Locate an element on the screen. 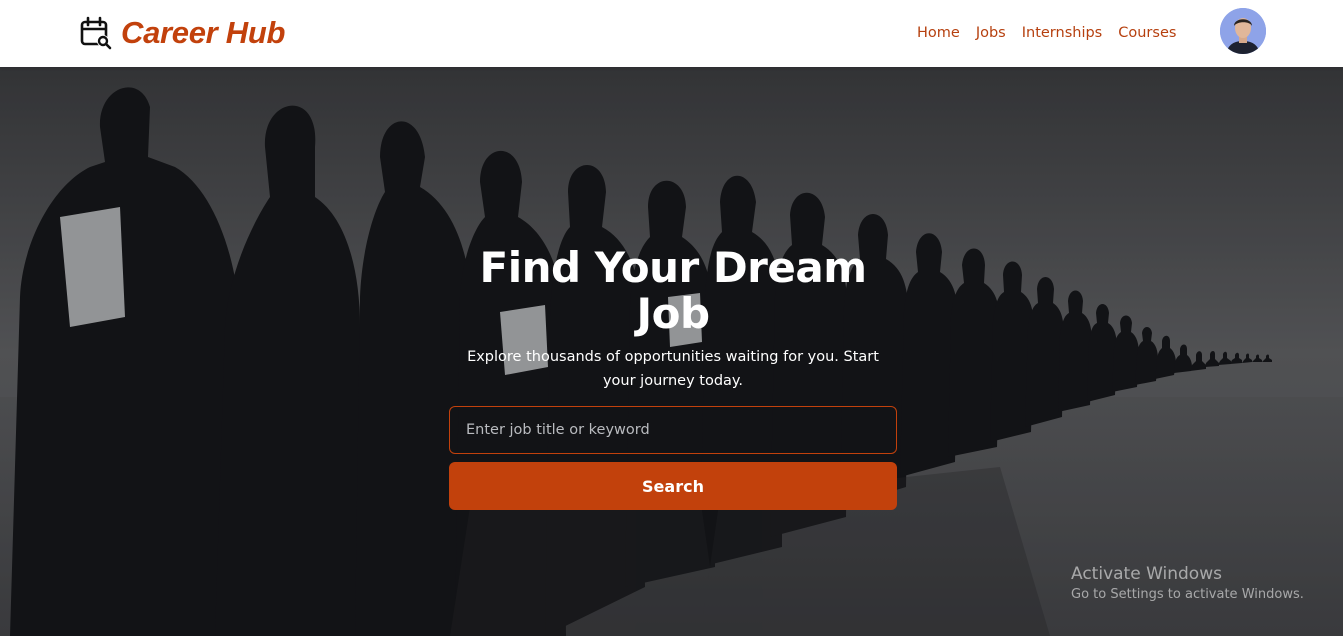 This screenshot has width=1343, height=636. hero-title: Find Your Dream Job is located at coordinates (673, 290).